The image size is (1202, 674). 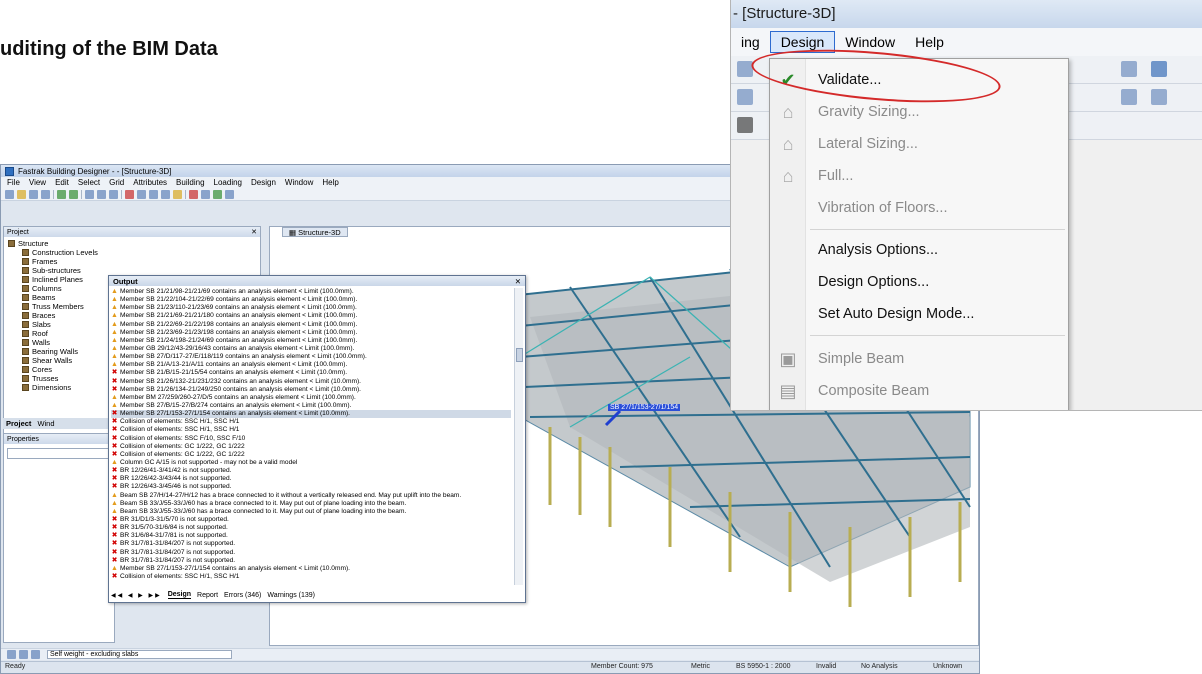 What do you see at coordinates (62, 182) in the screenshot?
I see `menu-edit: Edit` at bounding box center [62, 182].